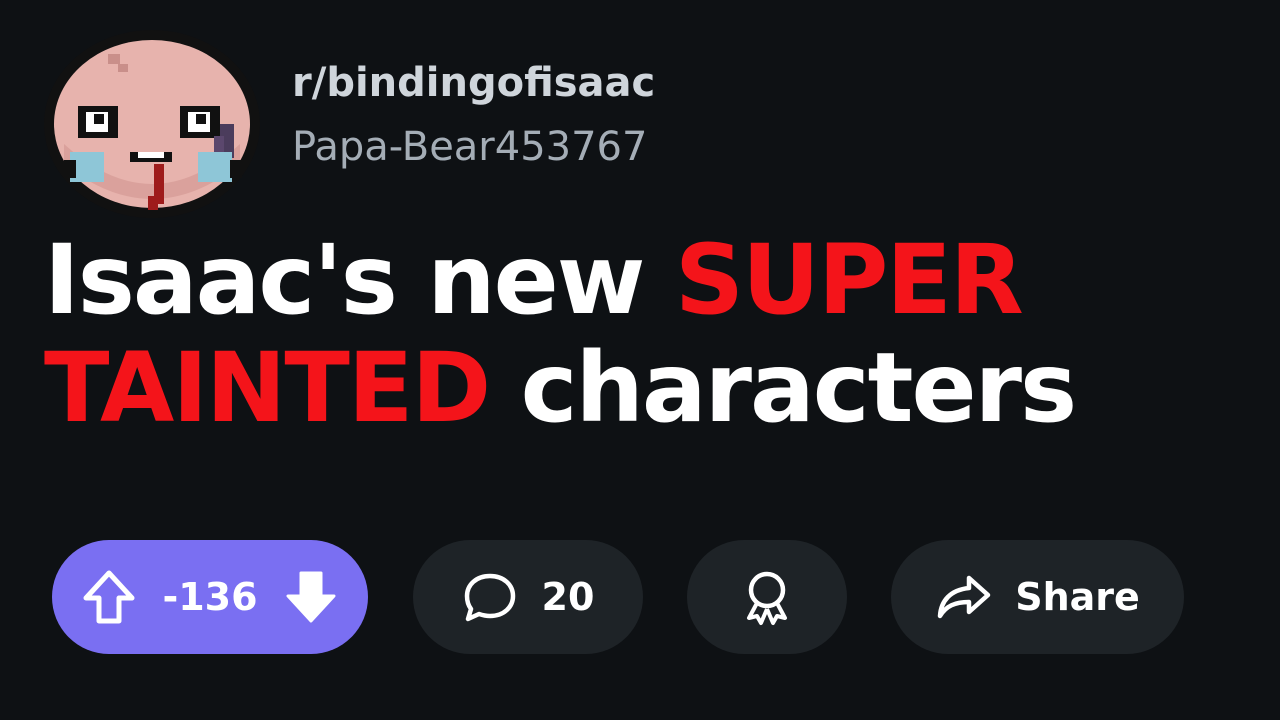 This screenshot has height=720, width=1280. I want to click on comment-count: 20, so click(568, 597).